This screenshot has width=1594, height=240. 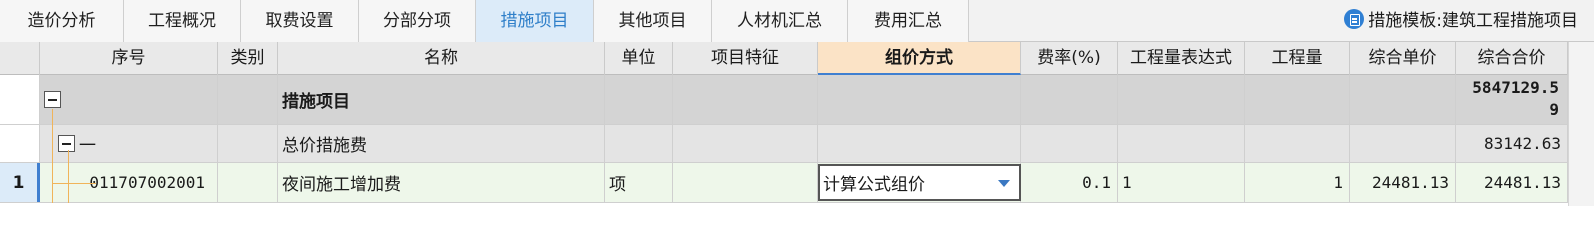 I want to click on total-cell: 5847129.5 9, so click(x=1512, y=99).